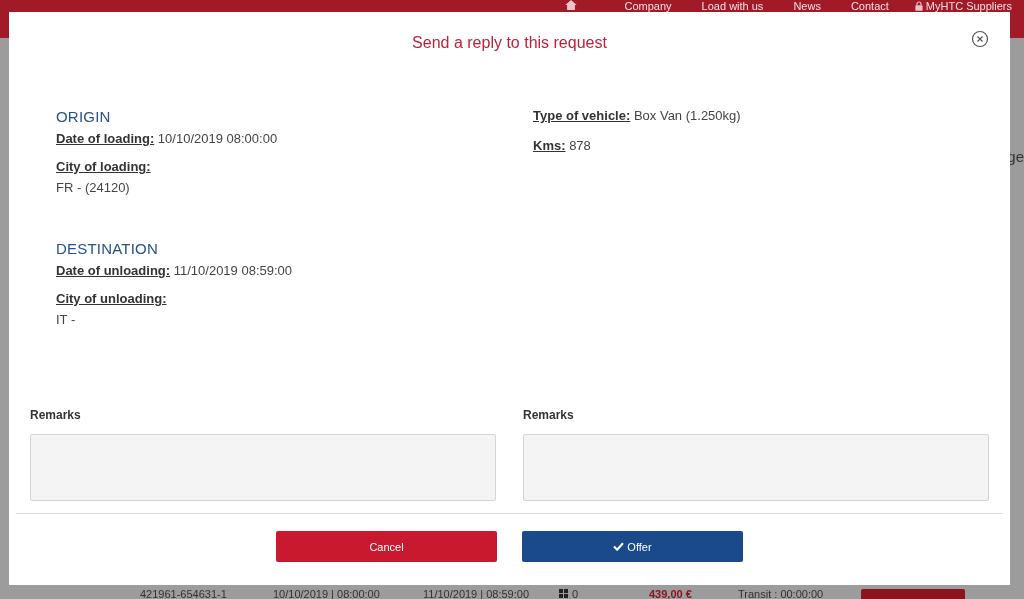 This screenshot has height=599, width=1024. I want to click on field-value: 878, so click(580, 145).